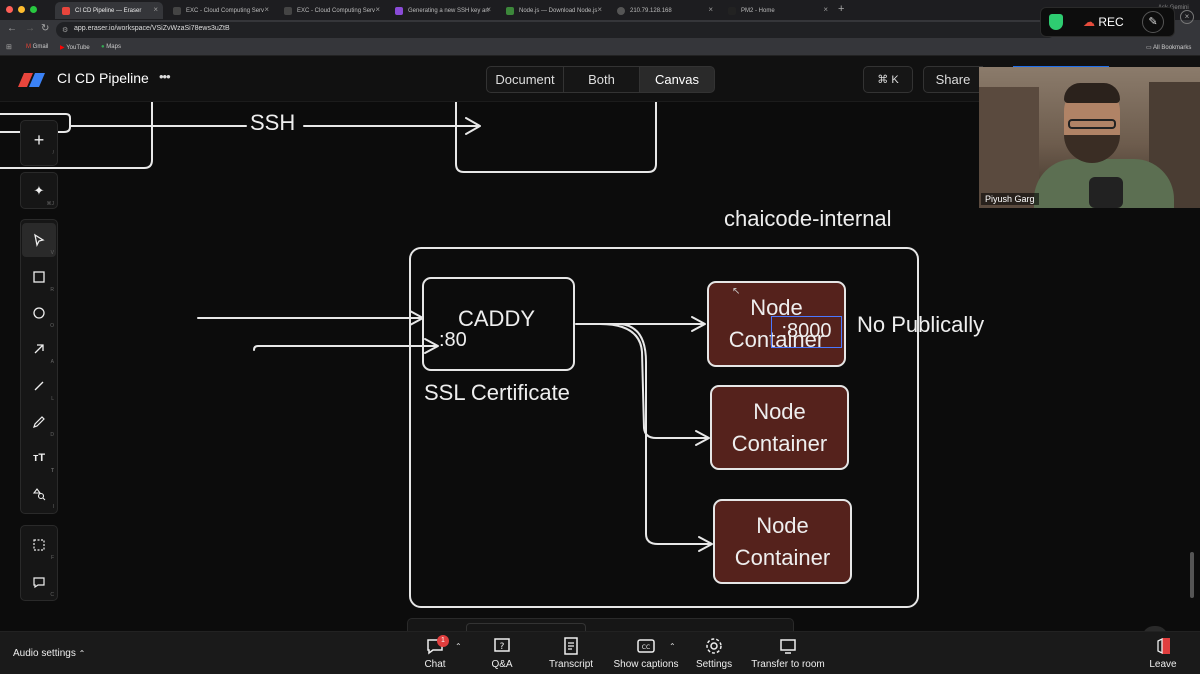 The height and width of the screenshot is (674, 1200). What do you see at coordinates (39, 458) in the screenshot?
I see `text-tool-icon: тT T` at bounding box center [39, 458].